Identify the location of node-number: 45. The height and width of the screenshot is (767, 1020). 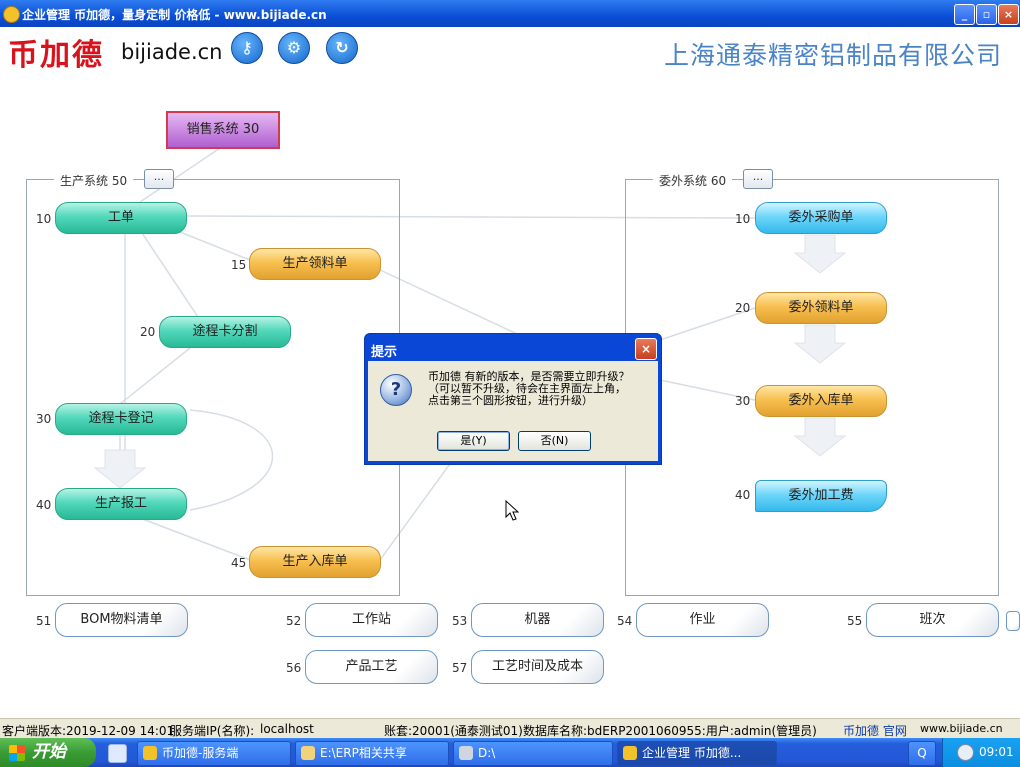
(239, 563).